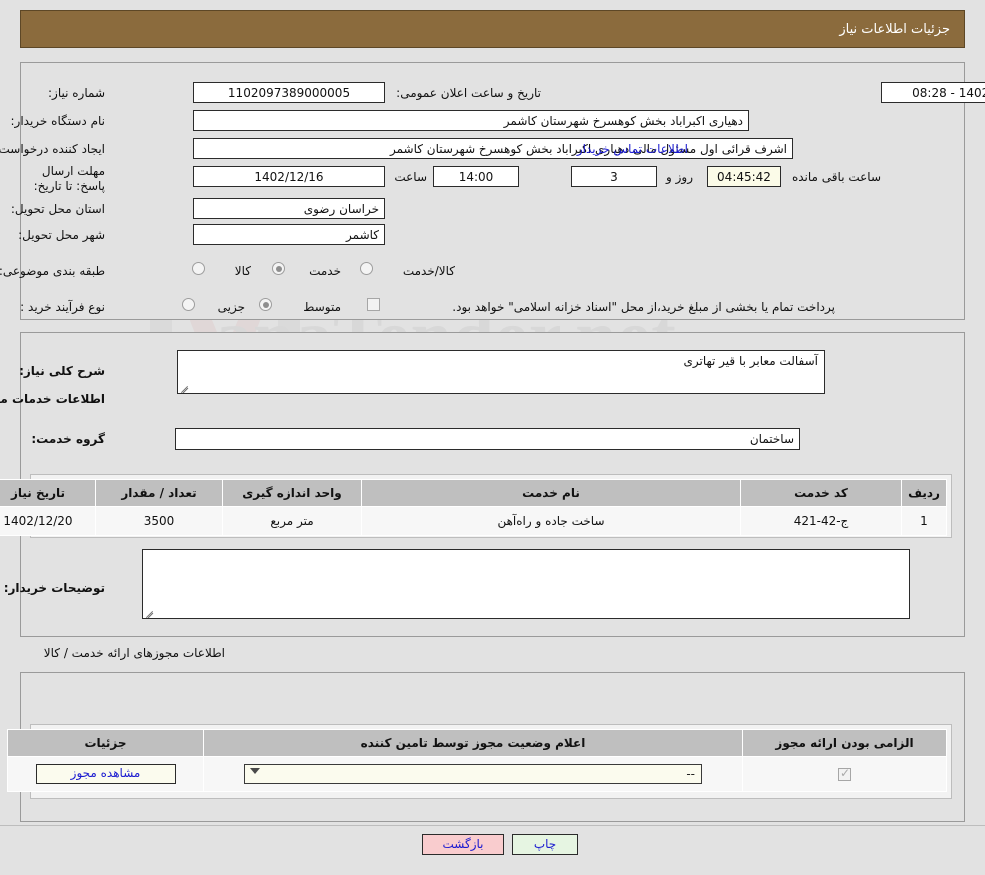  I want to click on treasury-bonds-checkbox, so click(373, 304).